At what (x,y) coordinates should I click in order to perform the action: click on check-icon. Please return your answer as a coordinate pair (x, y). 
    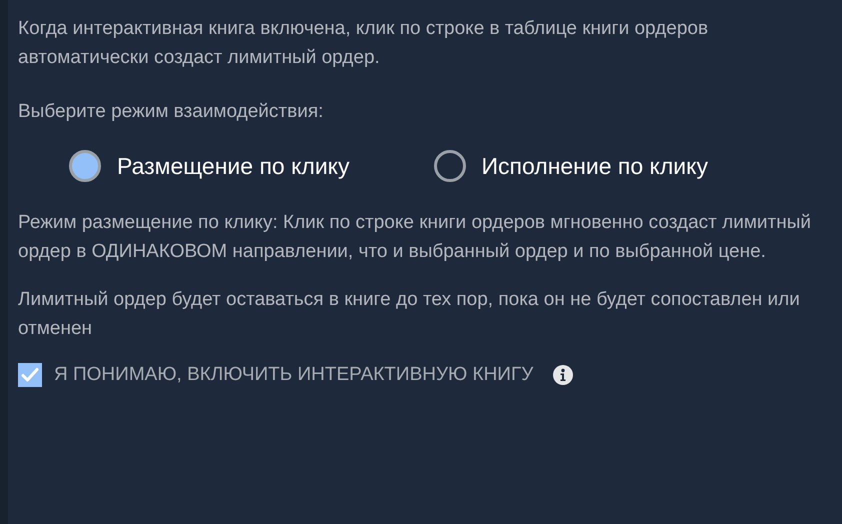
    Looking at the image, I should click on (30, 375).